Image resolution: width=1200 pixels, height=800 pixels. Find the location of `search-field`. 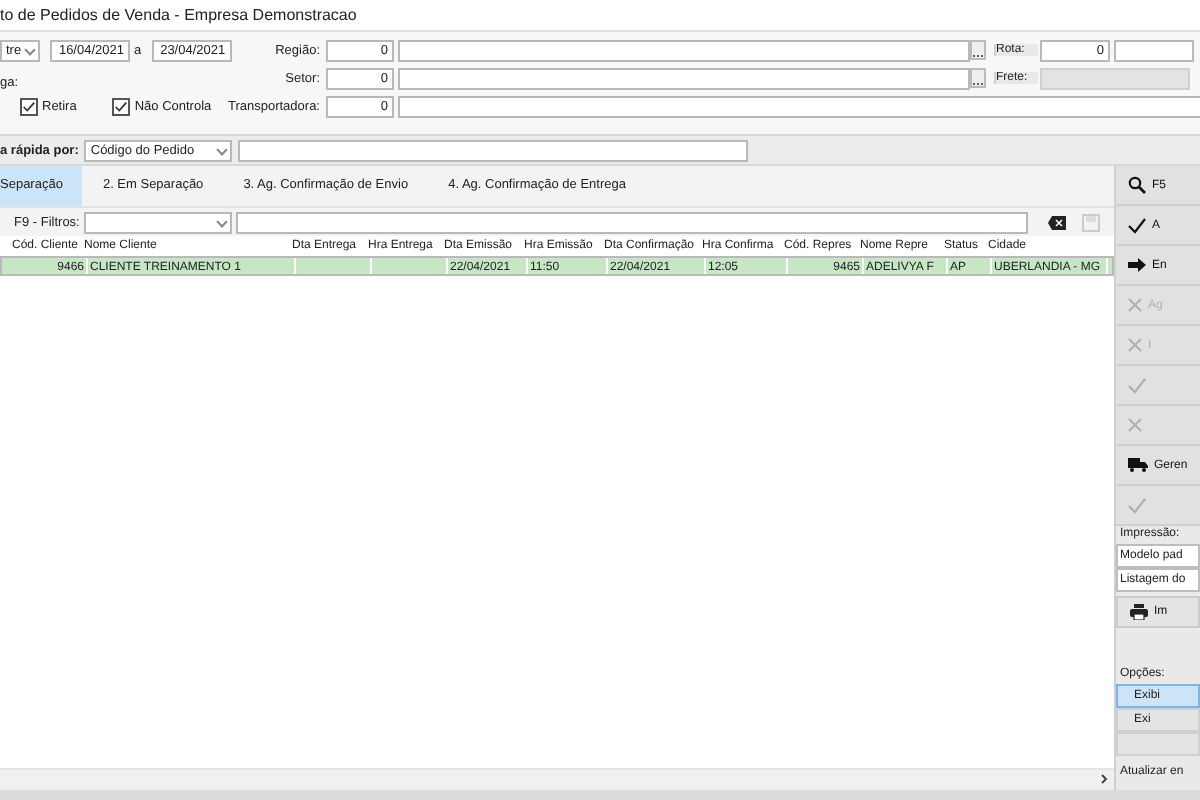

search-field is located at coordinates (493, 150).